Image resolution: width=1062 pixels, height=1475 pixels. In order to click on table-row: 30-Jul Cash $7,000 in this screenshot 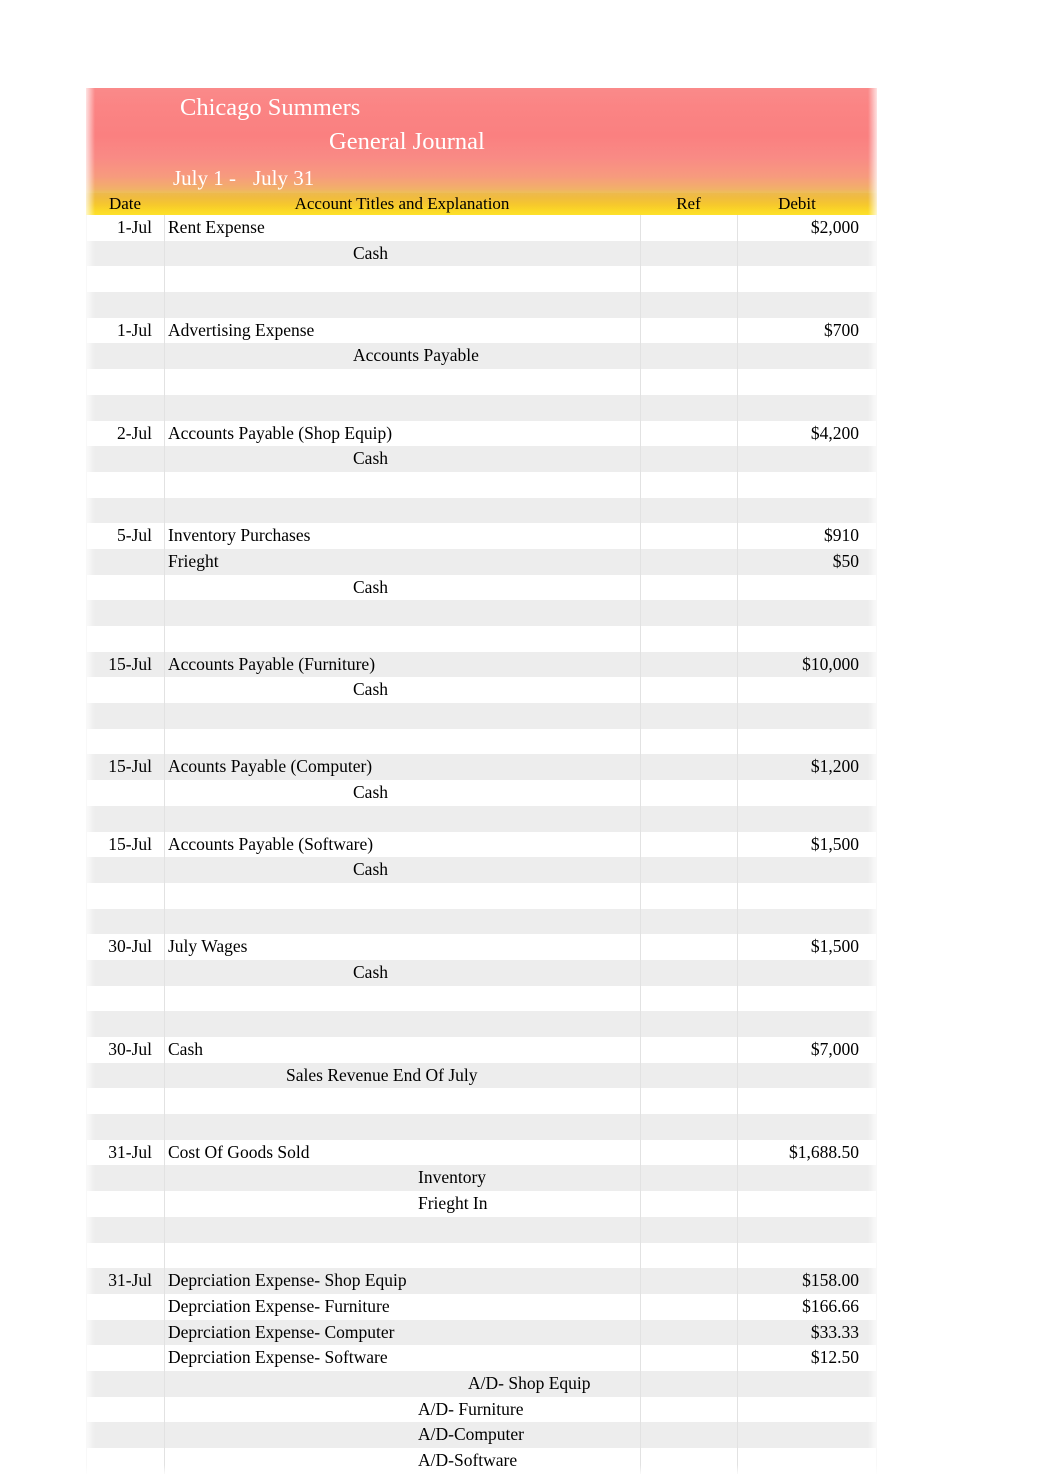, I will do `click(481, 1050)`.